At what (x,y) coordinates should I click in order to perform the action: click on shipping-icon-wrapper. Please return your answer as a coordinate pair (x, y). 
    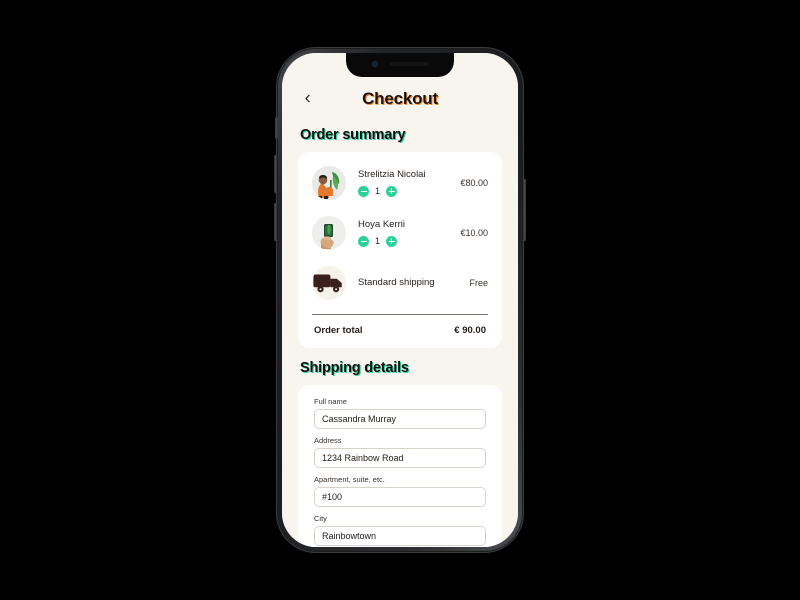
    Looking at the image, I should click on (329, 283).